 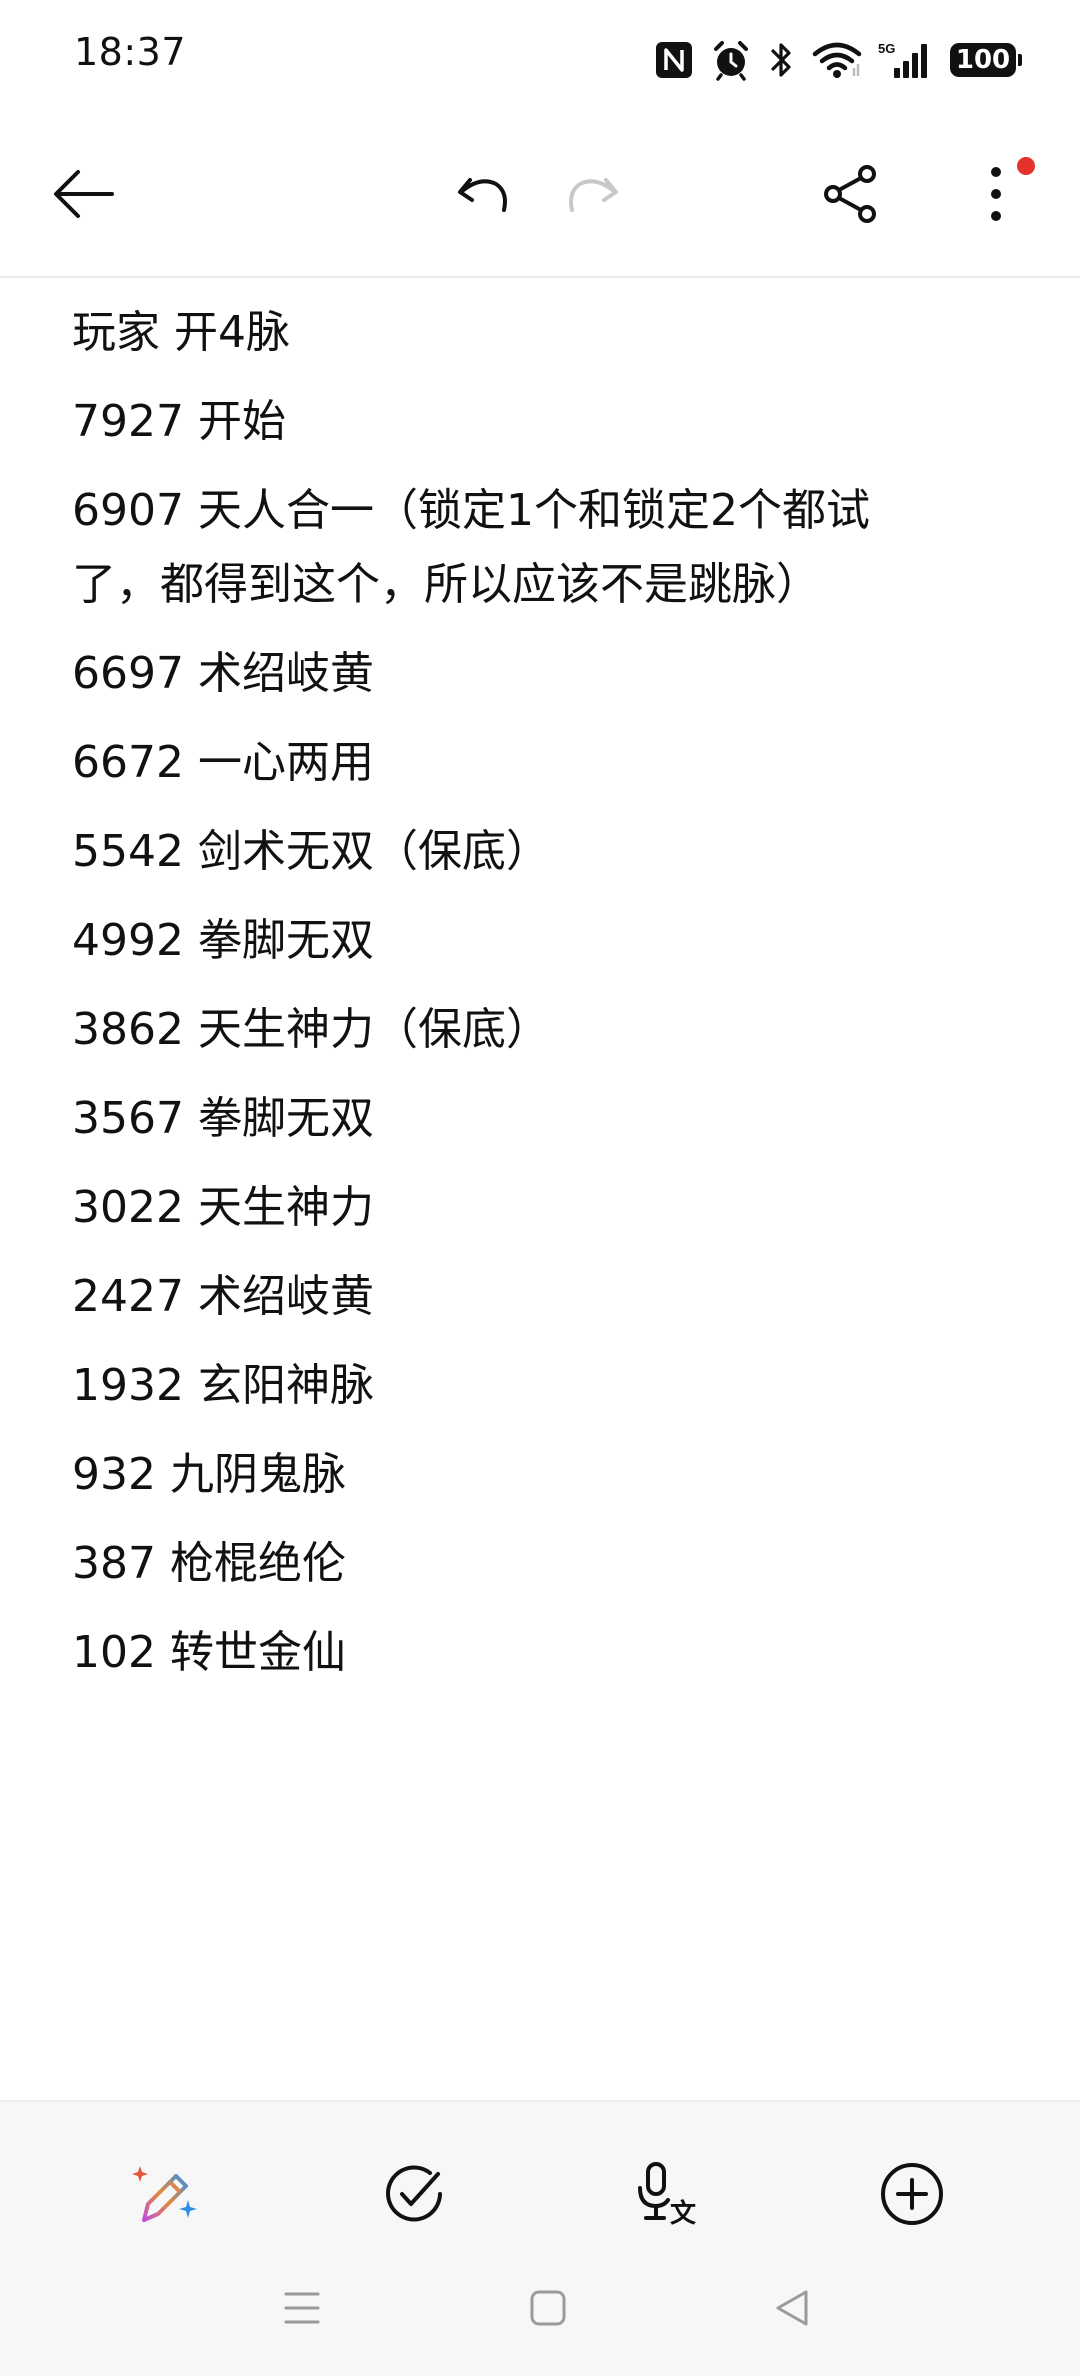 I want to click on redo-button, so click(x=594, y=194).